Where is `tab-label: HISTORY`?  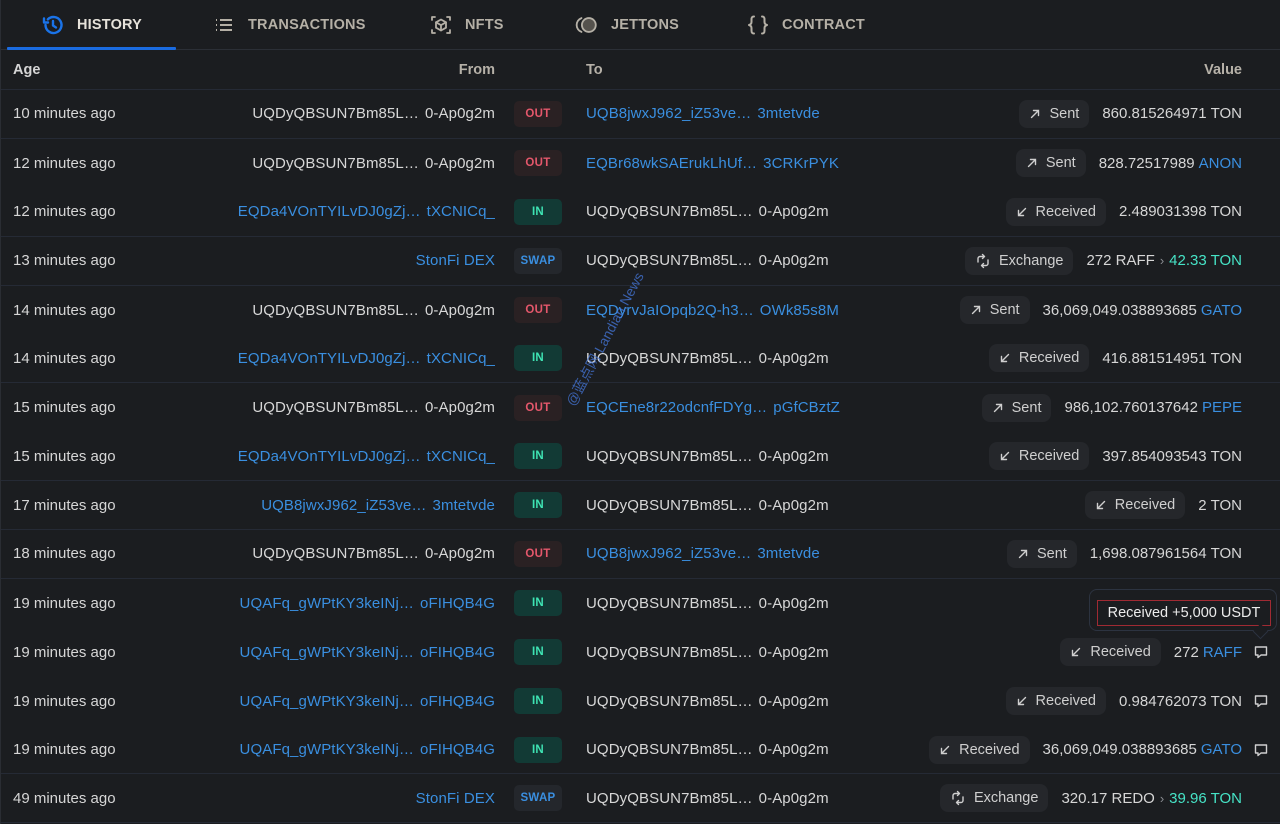 tab-label: HISTORY is located at coordinates (110, 24).